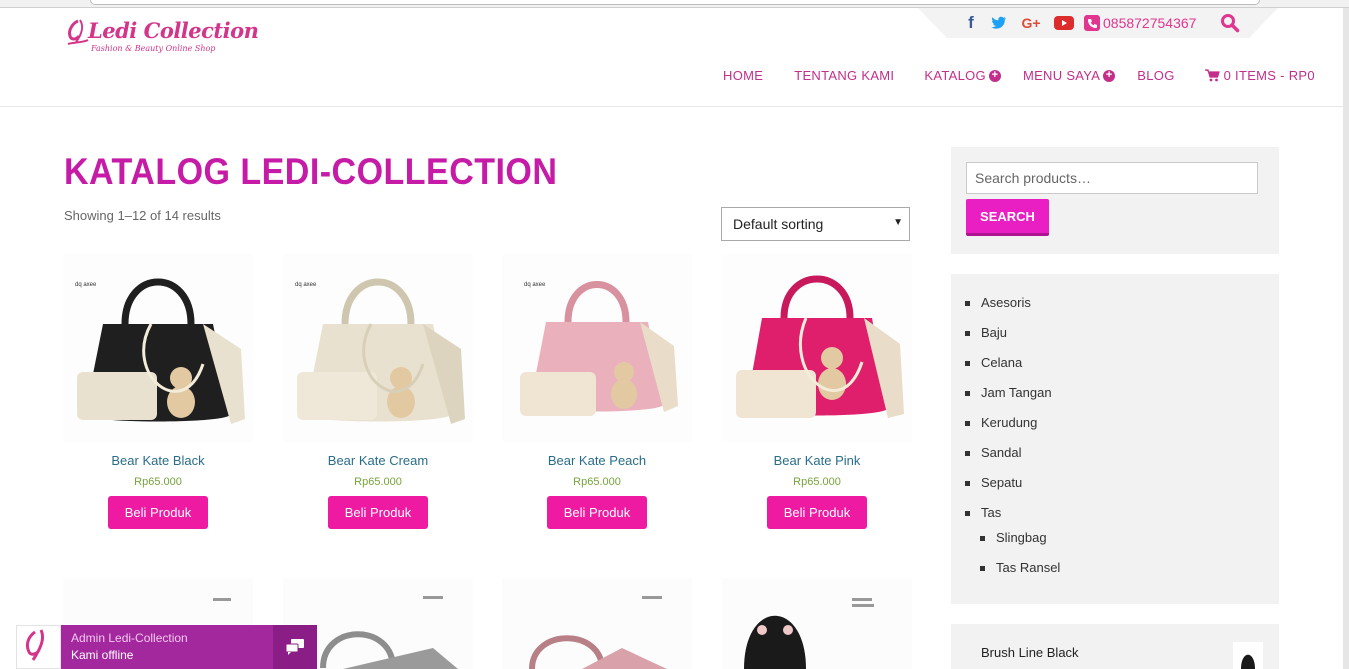 This screenshot has height=669, width=1349. I want to click on search-icon, so click(1230, 23).